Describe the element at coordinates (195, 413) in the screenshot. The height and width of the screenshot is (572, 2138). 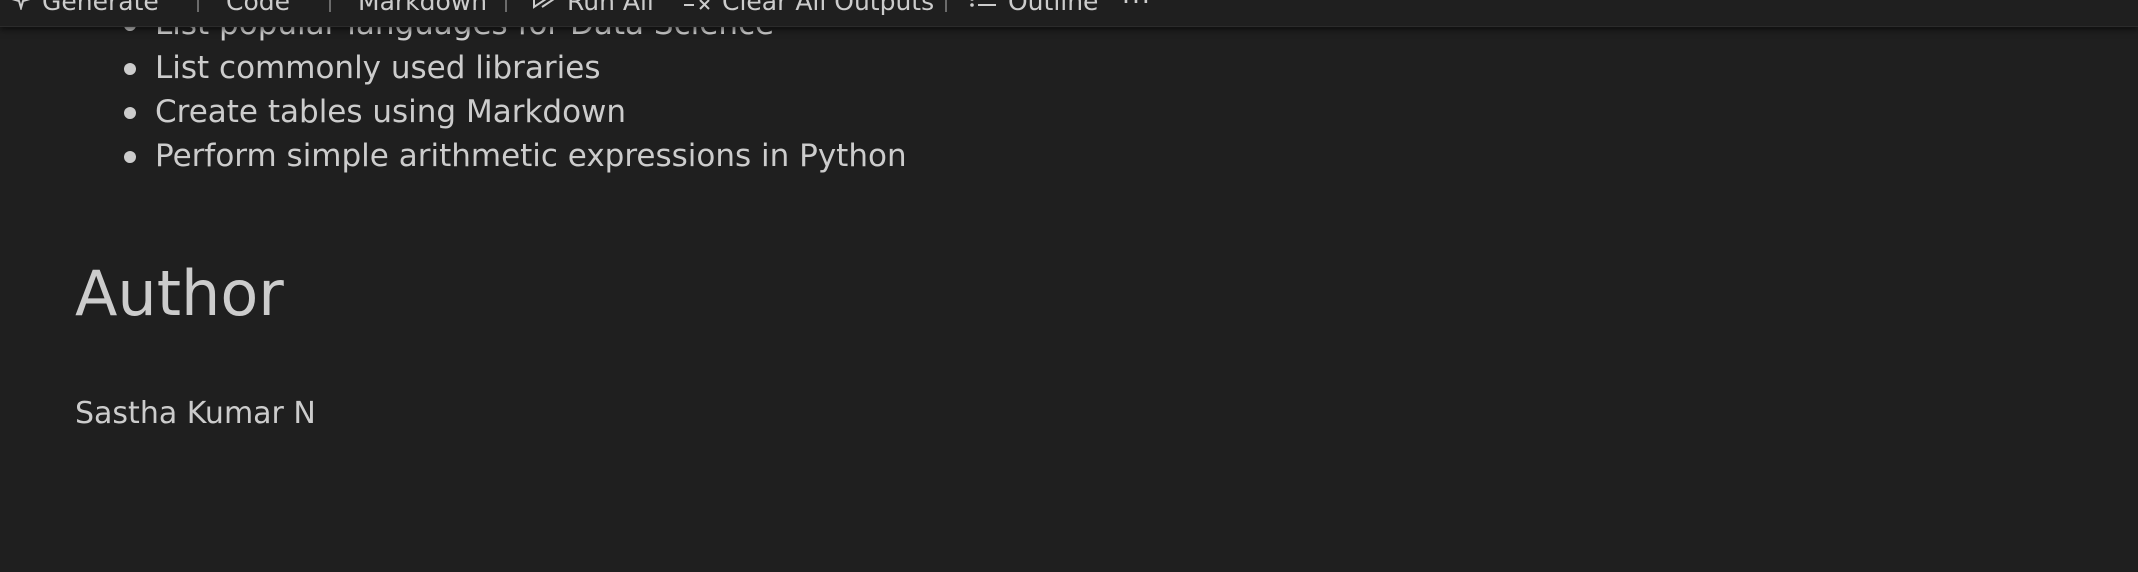
I see `author-name: Sastha Kumar N` at that location.